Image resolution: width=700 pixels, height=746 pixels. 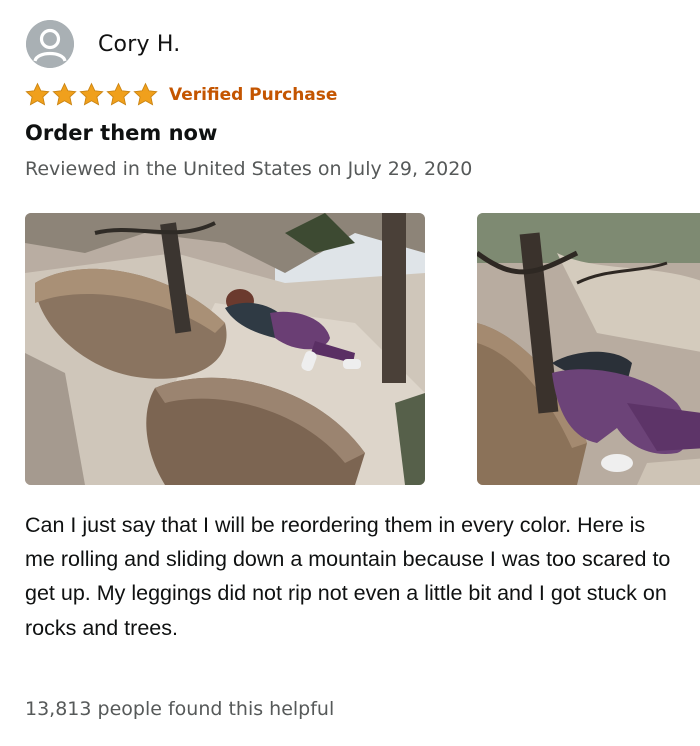 I want to click on avatar, so click(x=50, y=44).